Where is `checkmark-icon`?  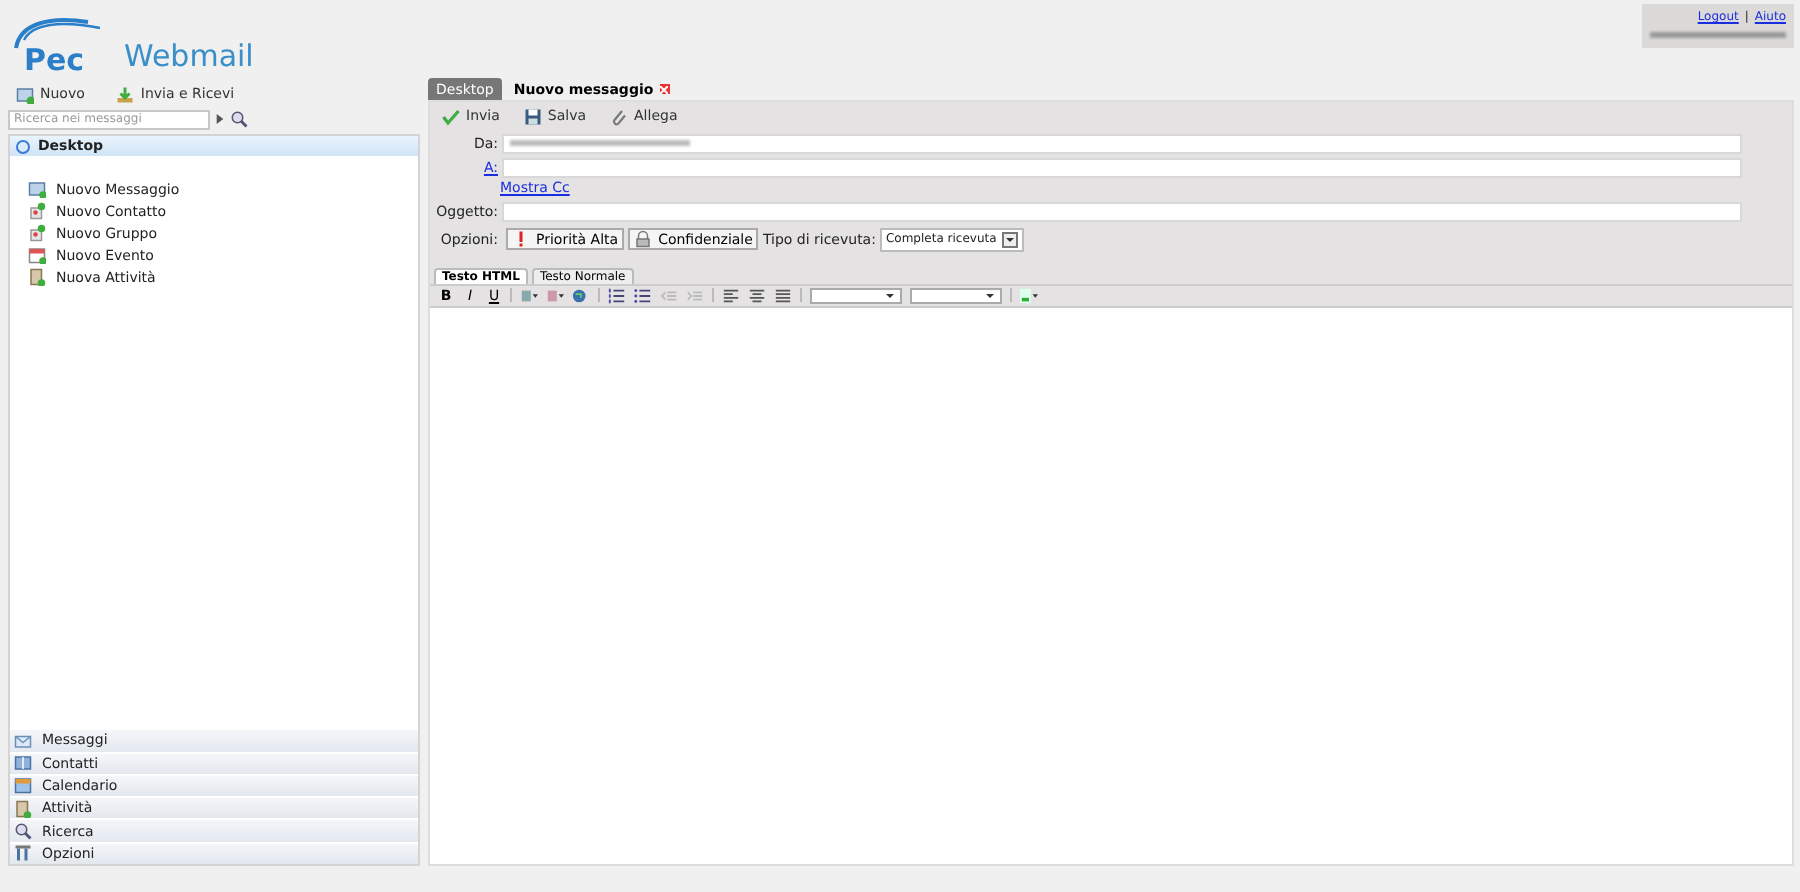
checkmark-icon is located at coordinates (451, 116).